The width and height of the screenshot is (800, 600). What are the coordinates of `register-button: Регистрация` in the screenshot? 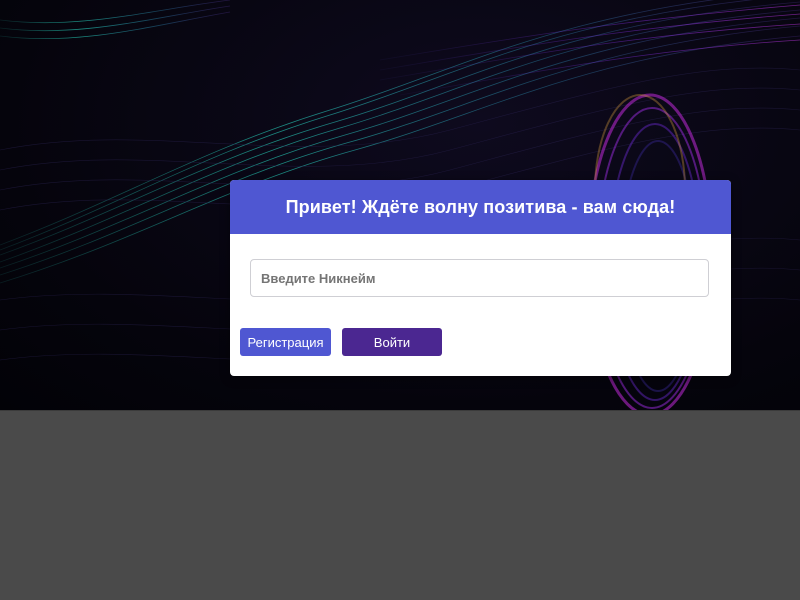 It's located at (285, 342).